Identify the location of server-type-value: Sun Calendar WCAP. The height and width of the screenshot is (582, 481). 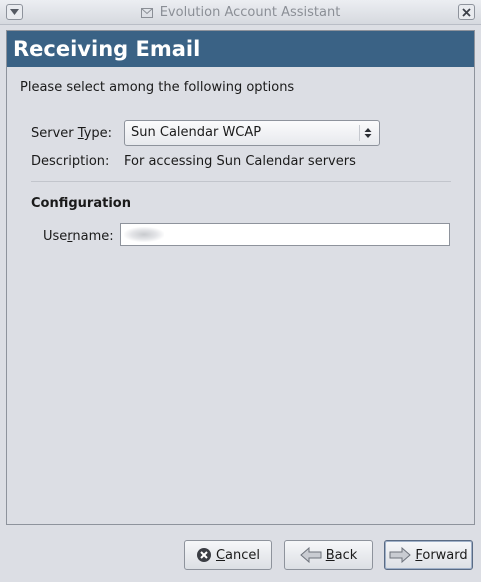
(196, 132).